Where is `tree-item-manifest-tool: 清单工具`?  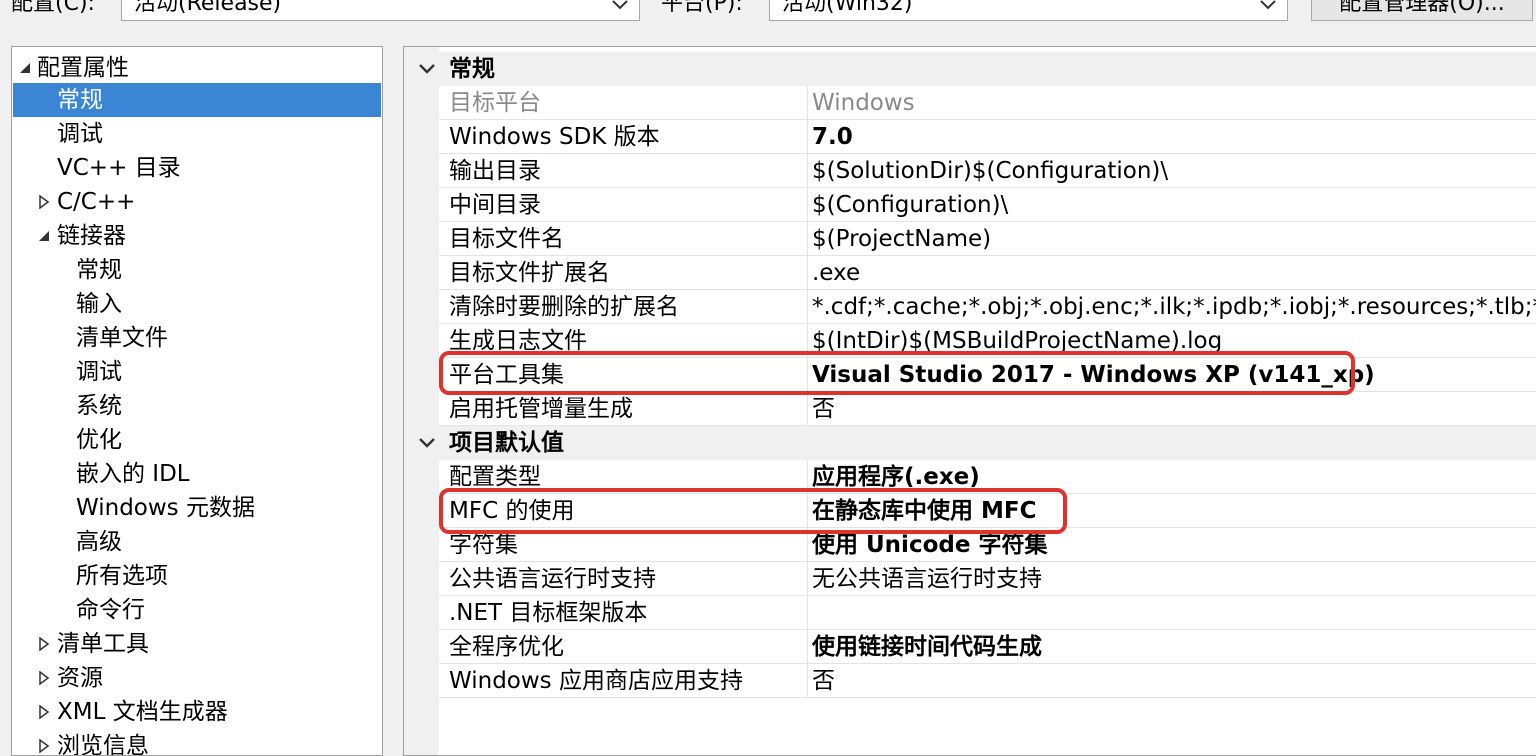
tree-item-manifest-tool: 清单工具 is located at coordinates (197, 644).